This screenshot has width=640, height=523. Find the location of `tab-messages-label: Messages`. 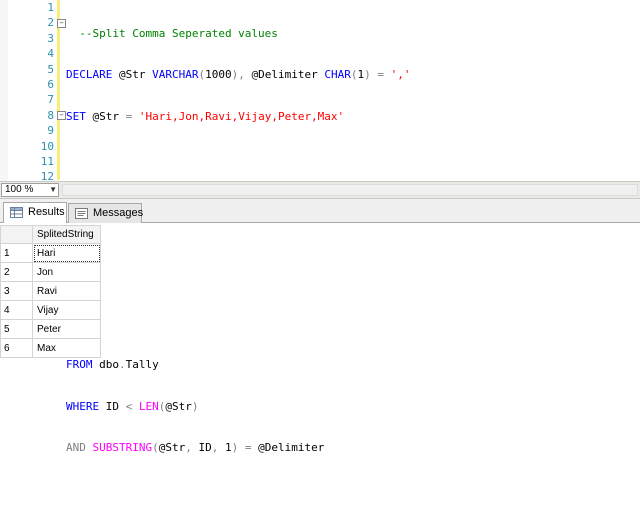

tab-messages-label: Messages is located at coordinates (118, 213).